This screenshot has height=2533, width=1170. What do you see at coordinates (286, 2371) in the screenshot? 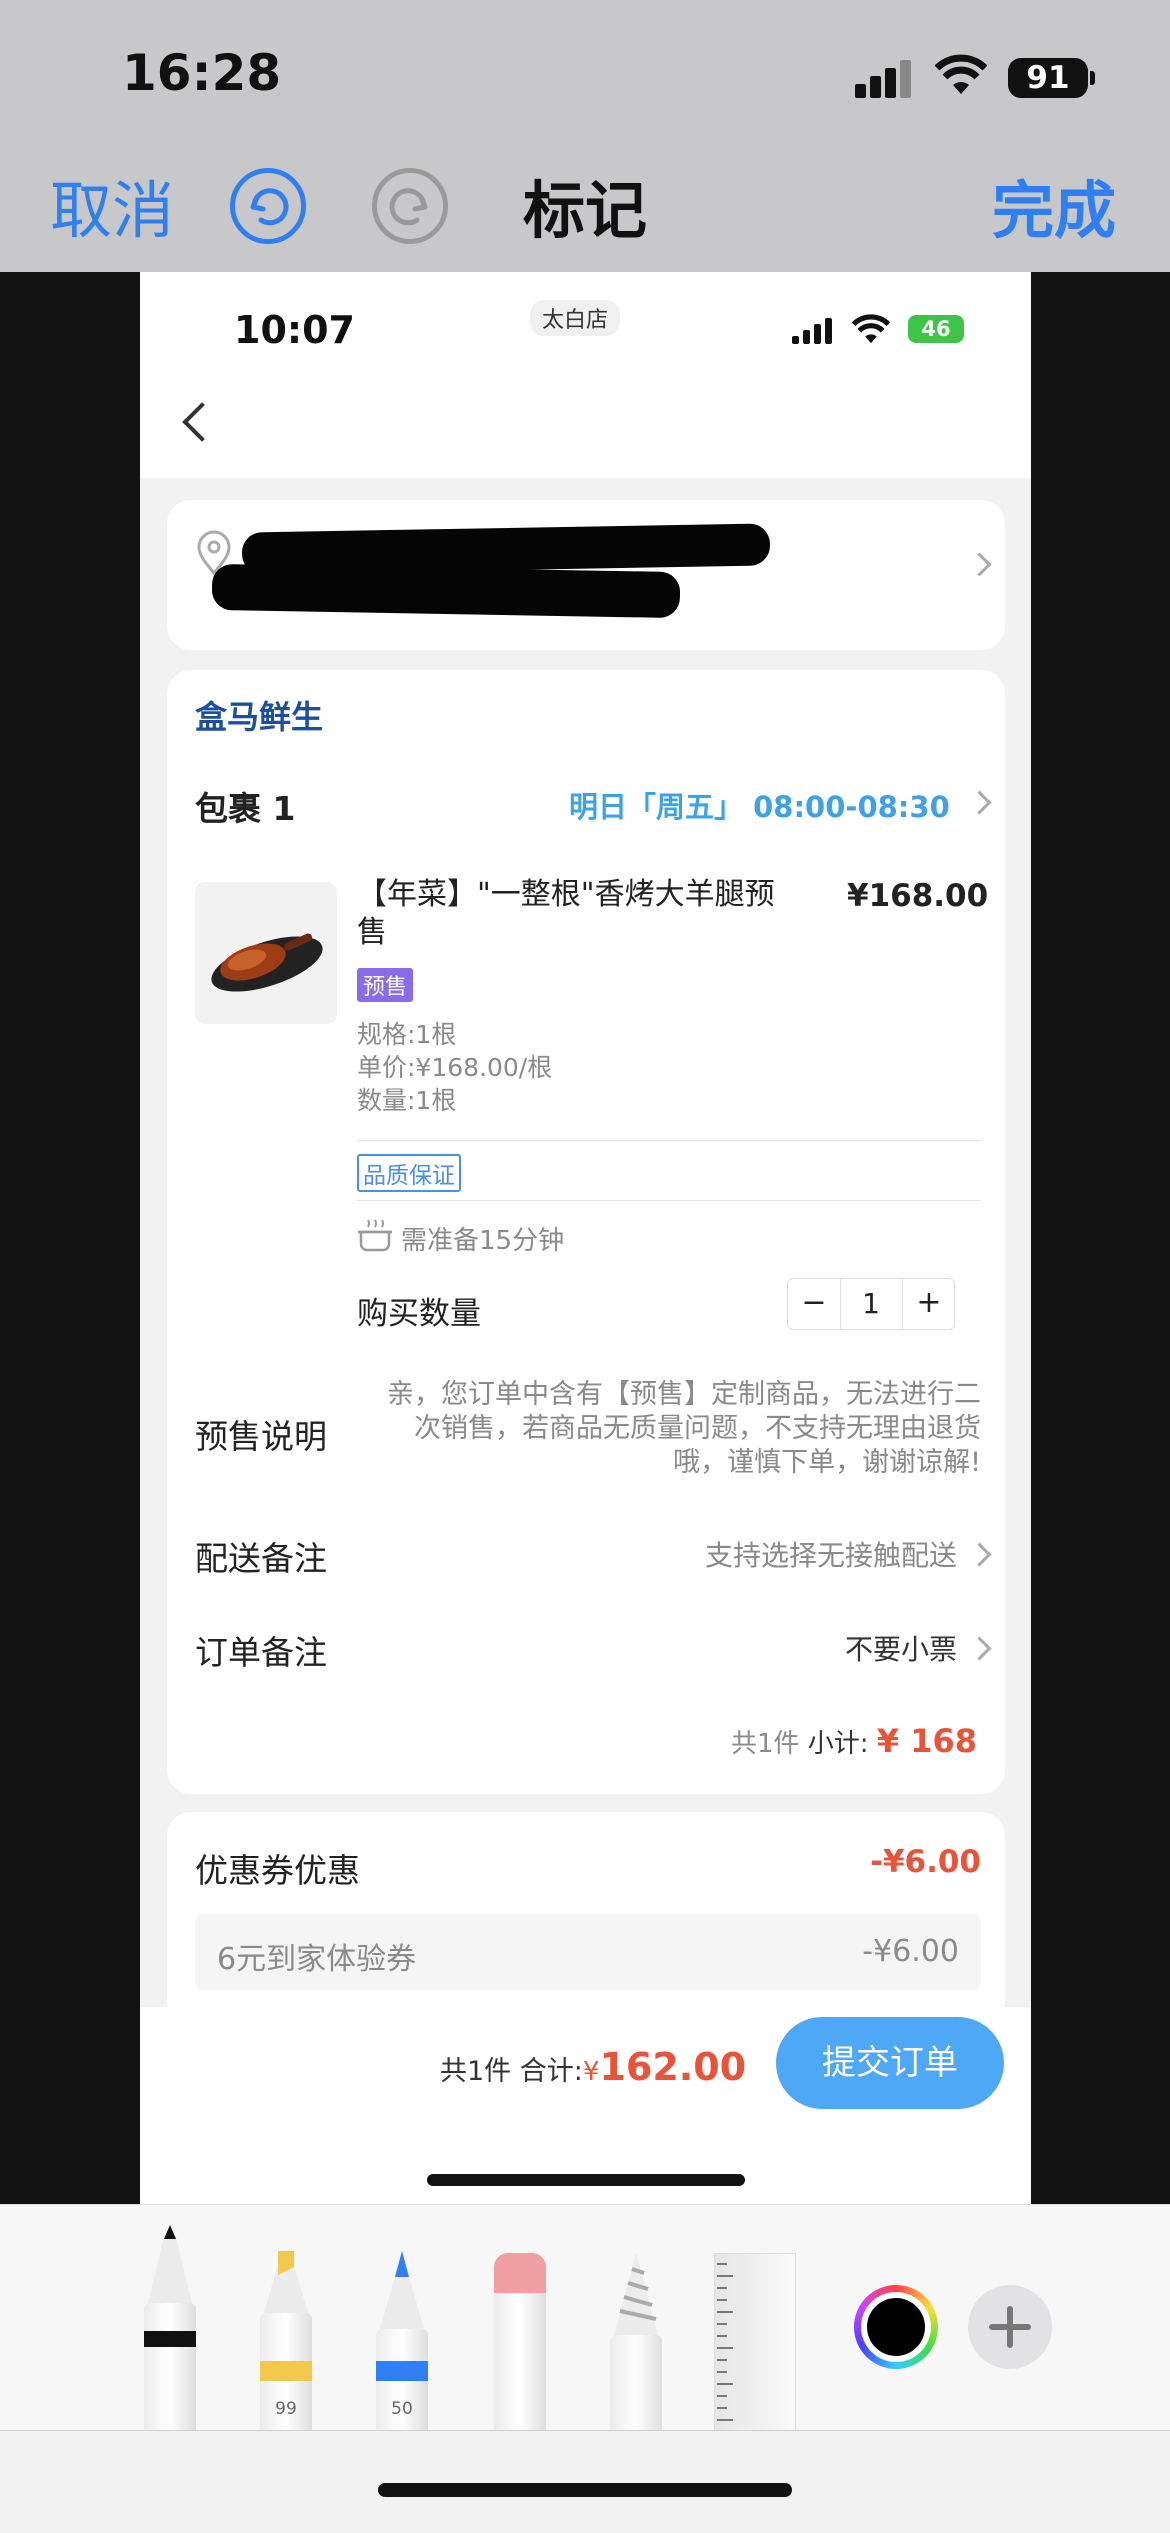
I see `marker-color-band` at bounding box center [286, 2371].